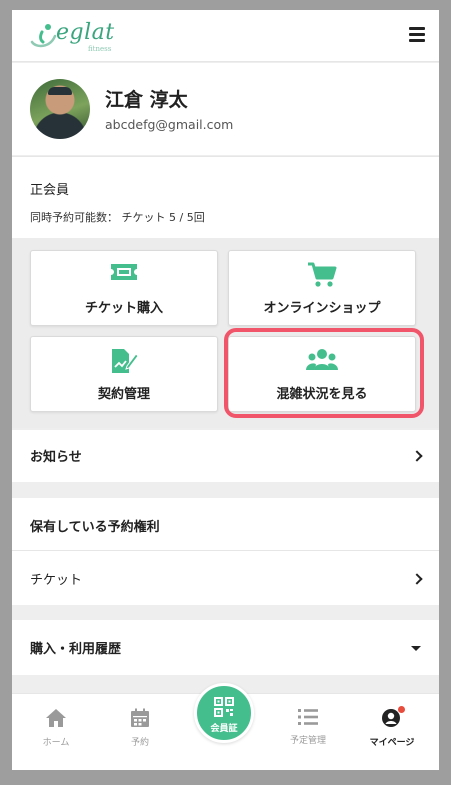 This screenshot has height=785, width=451. Describe the element at coordinates (56, 457) in the screenshot. I see `news-label: お知らせ` at that location.